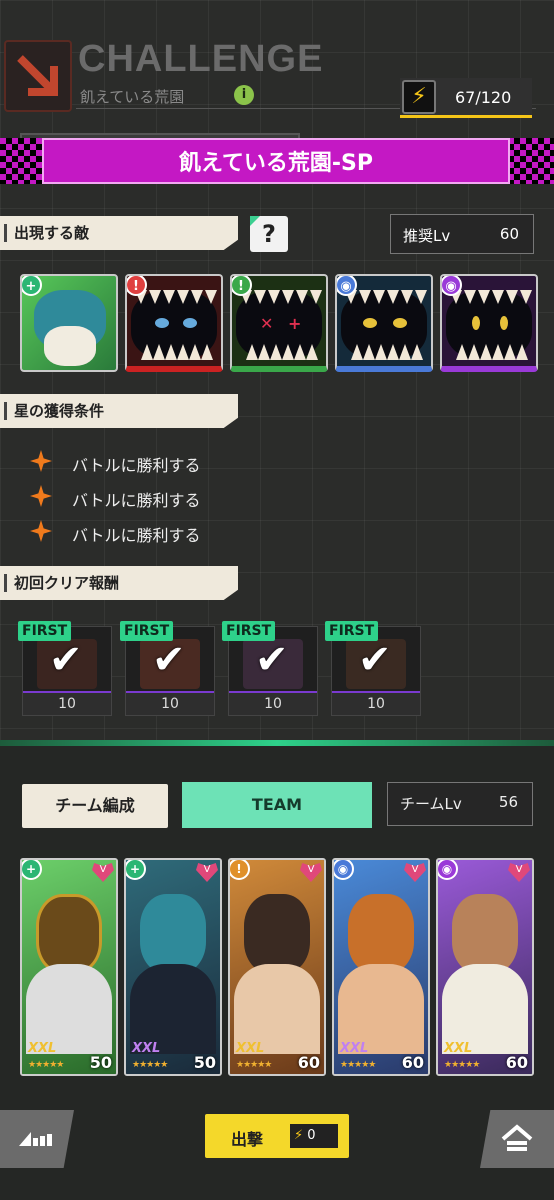 Image resolution: width=554 pixels, height=1200 pixels. What do you see at coordinates (269, 234) in the screenshot?
I see `enemy-help-button: ?` at bounding box center [269, 234].